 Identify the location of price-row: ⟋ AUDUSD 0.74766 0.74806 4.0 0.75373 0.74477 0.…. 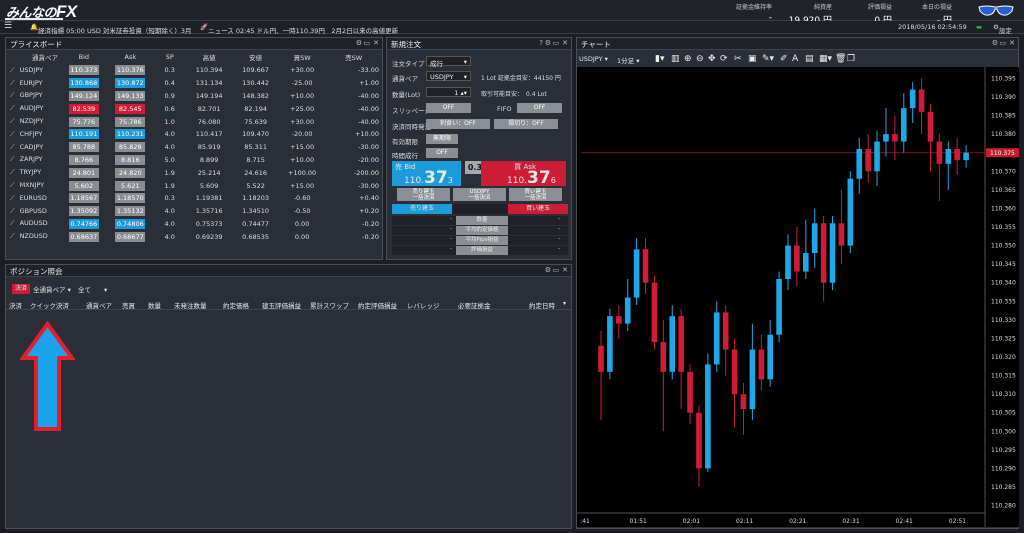
(194, 224).